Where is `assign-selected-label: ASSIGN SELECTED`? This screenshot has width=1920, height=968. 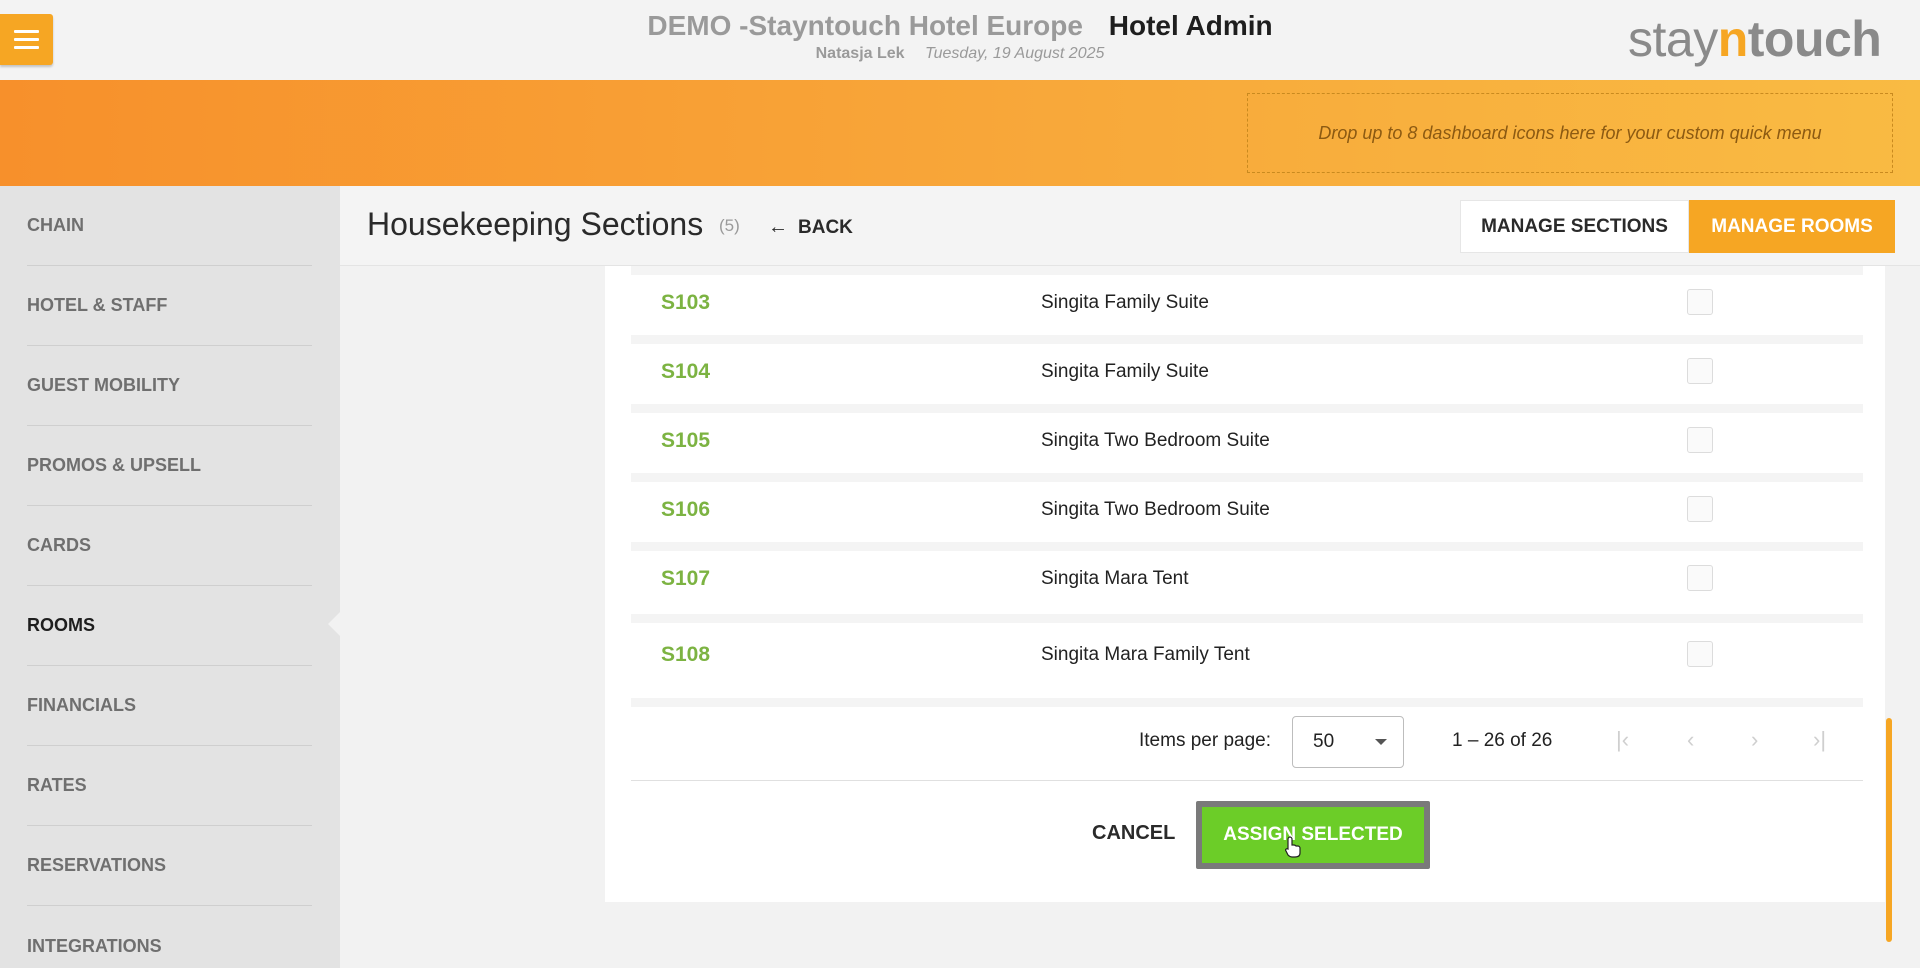
assign-selected-label: ASSIGN SELECTED is located at coordinates (1313, 835).